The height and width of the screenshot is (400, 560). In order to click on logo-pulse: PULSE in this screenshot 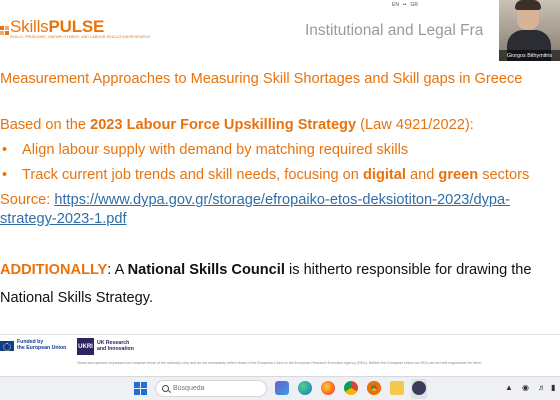, I will do `click(76, 26)`.